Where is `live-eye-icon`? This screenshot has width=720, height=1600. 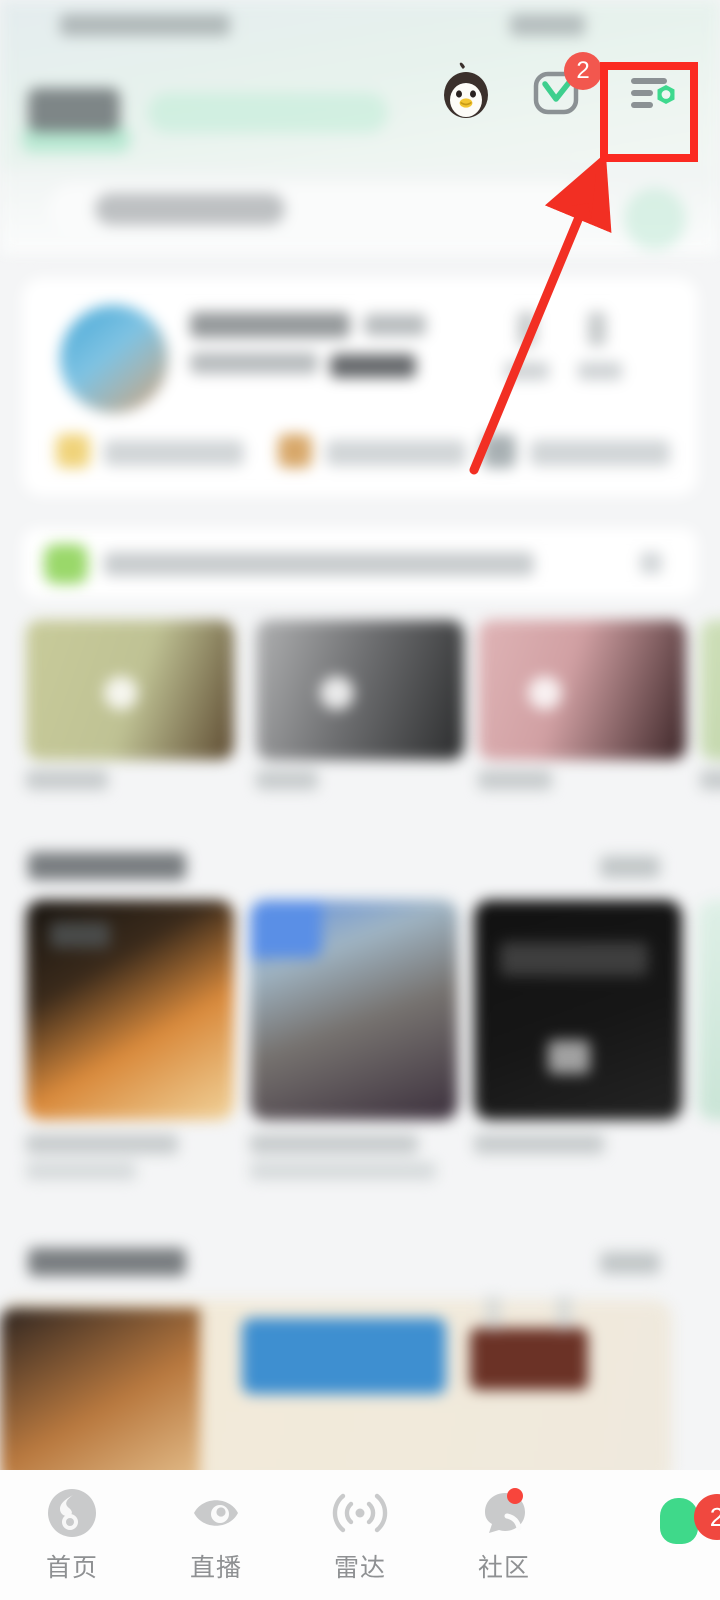 live-eye-icon is located at coordinates (216, 1513).